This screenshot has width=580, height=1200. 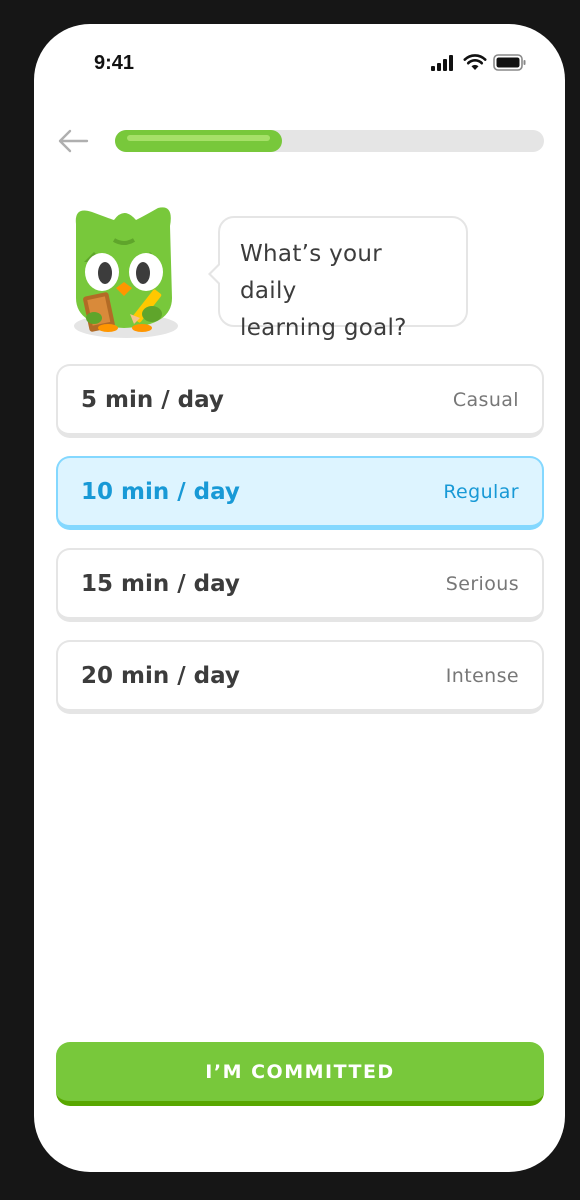 I want to click on question-line-2: learning goal?, so click(x=323, y=328).